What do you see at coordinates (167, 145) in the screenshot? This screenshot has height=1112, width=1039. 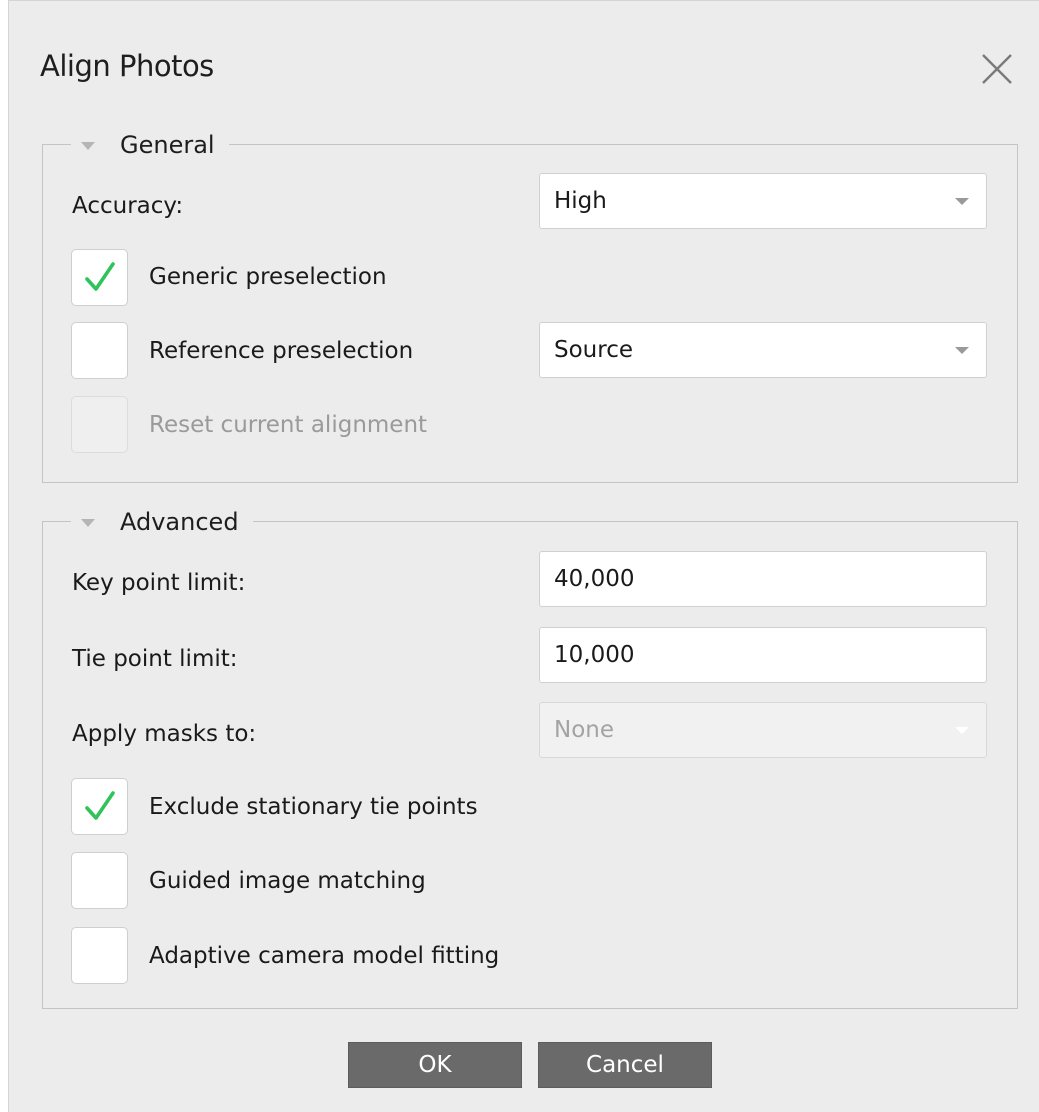 I see `general-legend: General` at bounding box center [167, 145].